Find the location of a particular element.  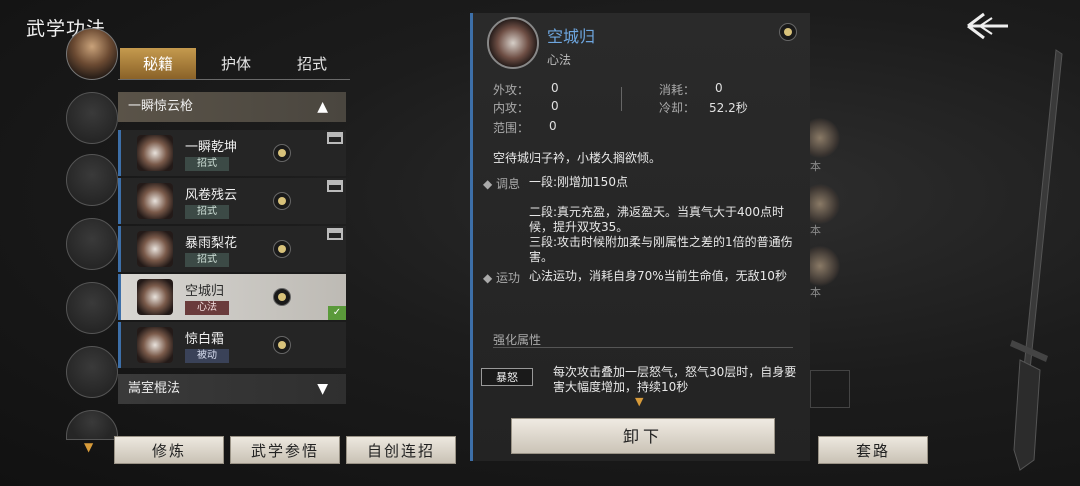

group-title: 嵩室棍法 is located at coordinates (154, 388).